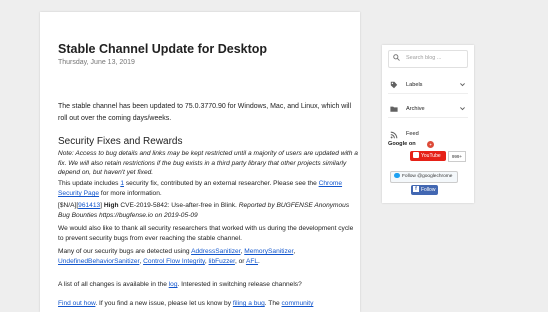  What do you see at coordinates (457, 156) in the screenshot?
I see `youtube-subscriber-count: 999+` at bounding box center [457, 156].